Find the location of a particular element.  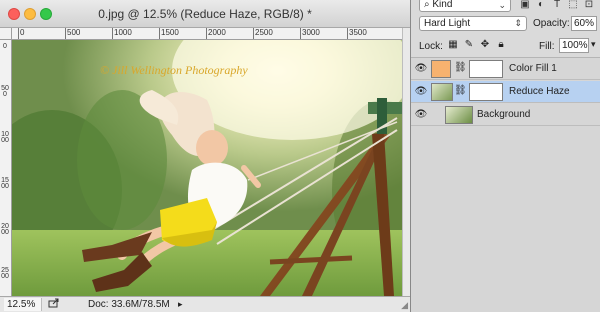

layer-row-background: 👁︎ Background is located at coordinates (505, 115).